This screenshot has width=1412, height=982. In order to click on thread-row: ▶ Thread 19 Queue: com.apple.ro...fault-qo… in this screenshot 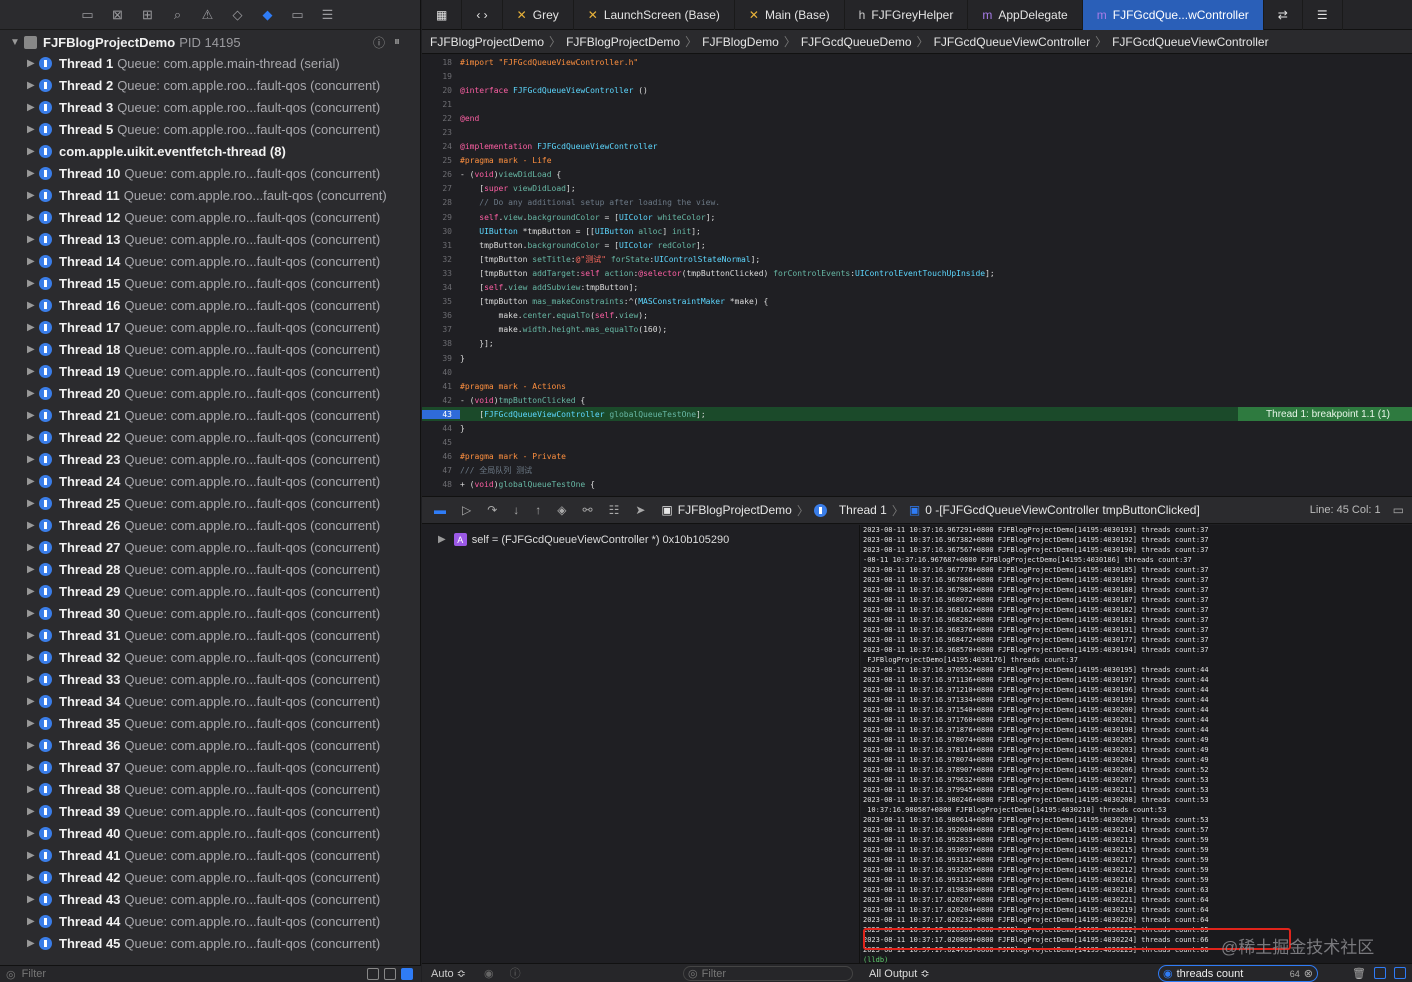, I will do `click(210, 371)`.